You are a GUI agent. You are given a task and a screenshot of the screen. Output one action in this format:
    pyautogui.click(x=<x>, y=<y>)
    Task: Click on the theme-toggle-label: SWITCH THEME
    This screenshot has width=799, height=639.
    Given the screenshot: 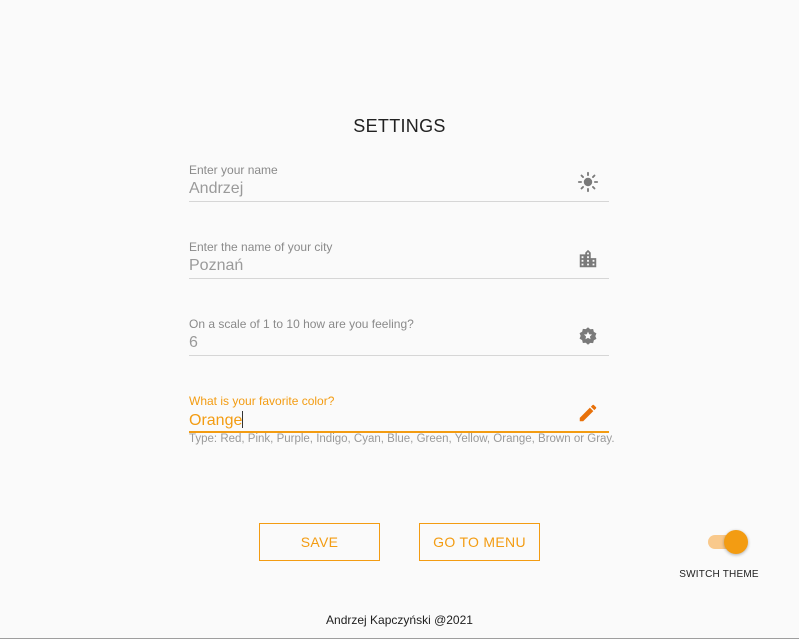 What is the action you would take?
    pyautogui.click(x=719, y=574)
    